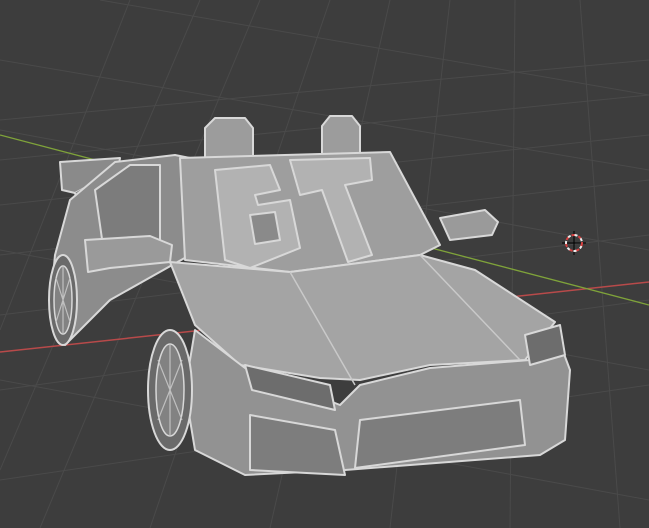 Image resolution: width=649 pixels, height=528 pixels. What do you see at coordinates (341, 136) in the screenshot?
I see `seat-right` at bounding box center [341, 136].